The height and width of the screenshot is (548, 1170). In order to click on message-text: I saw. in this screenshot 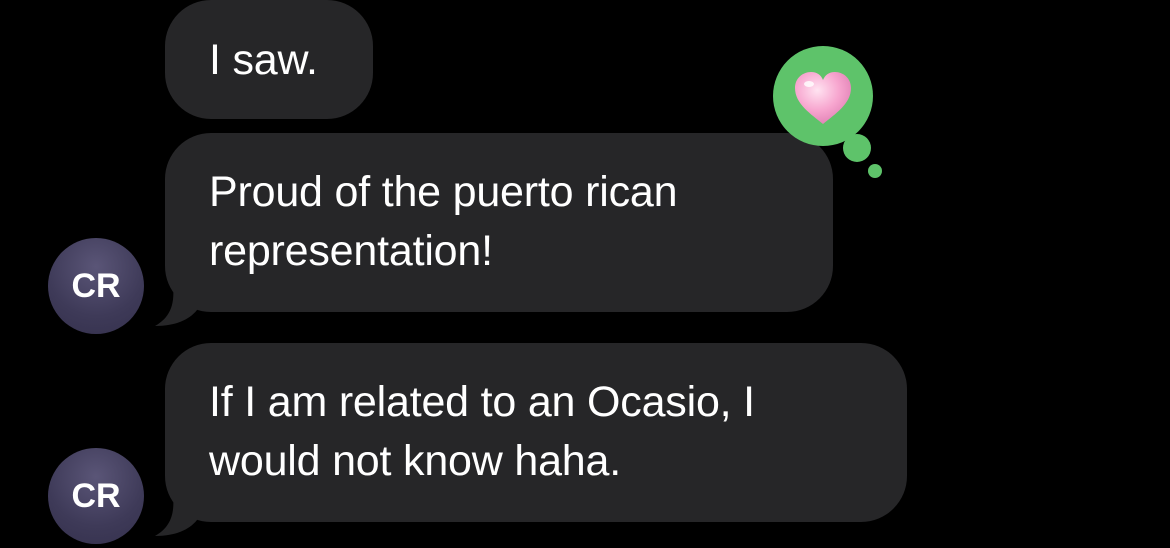, I will do `click(263, 60)`.